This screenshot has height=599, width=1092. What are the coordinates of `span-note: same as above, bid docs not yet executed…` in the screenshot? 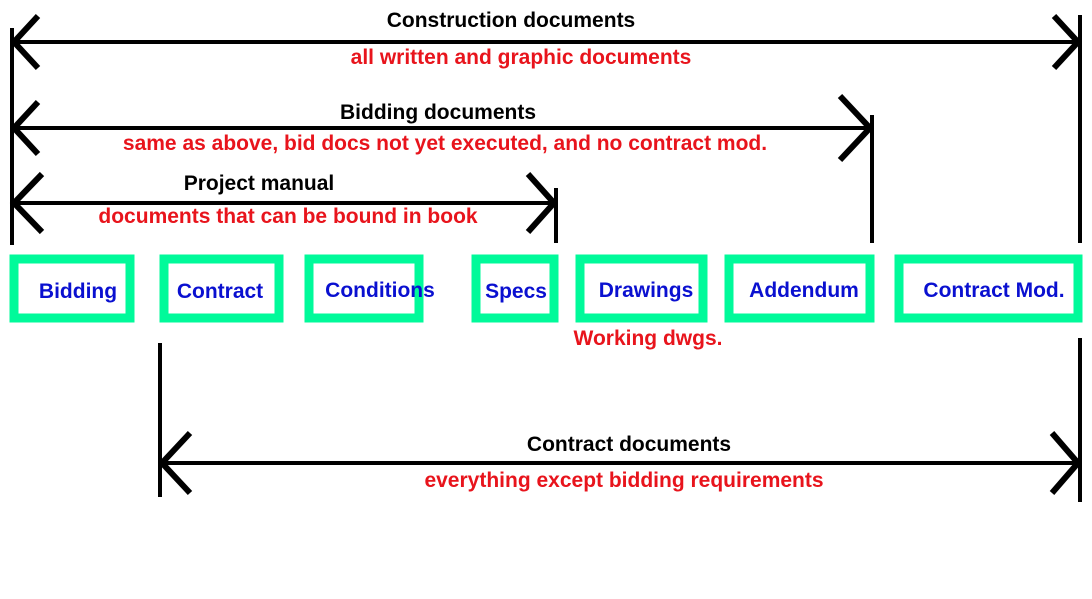 It's located at (445, 143).